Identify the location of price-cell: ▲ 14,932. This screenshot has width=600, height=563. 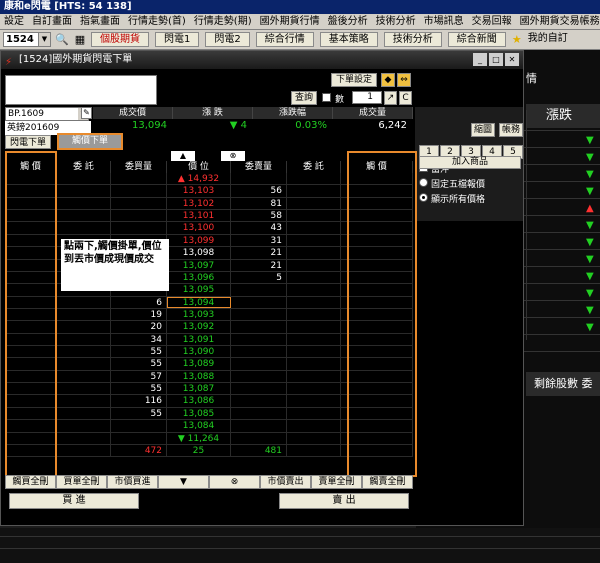
(199, 179).